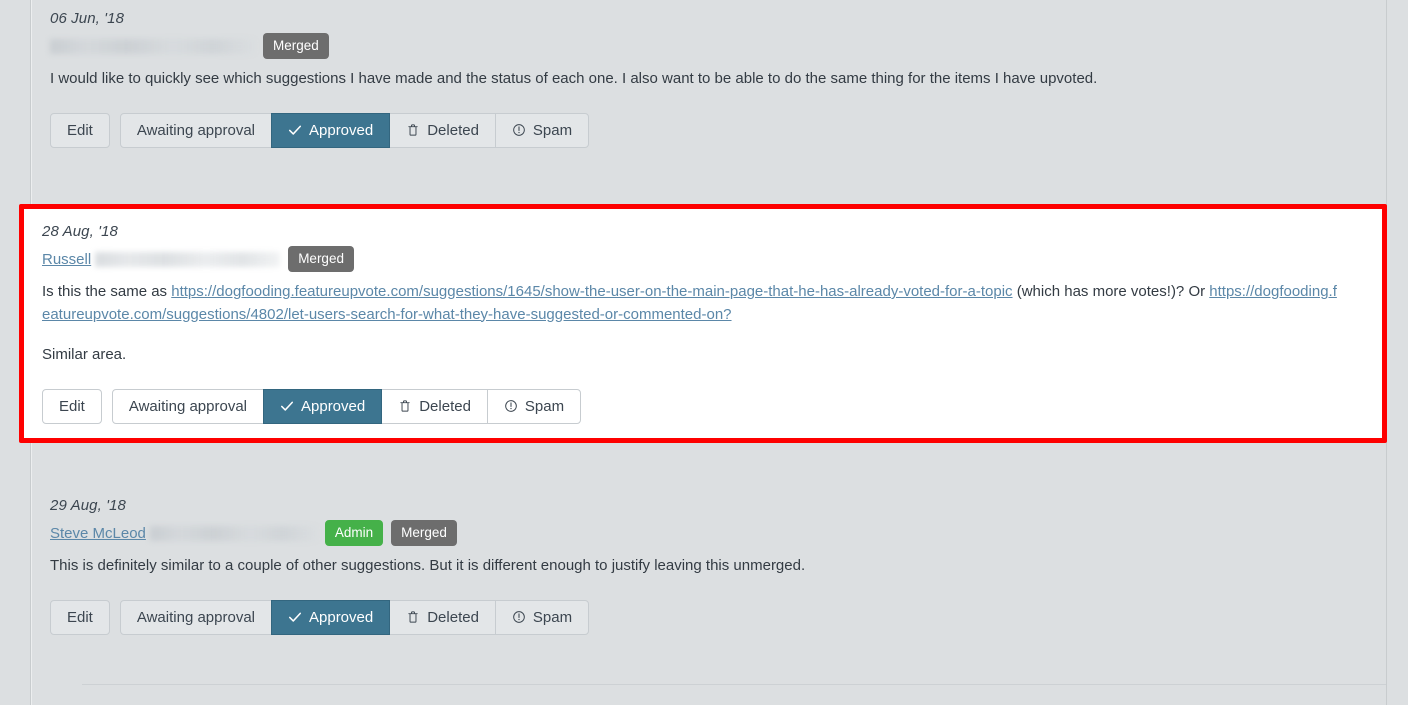 The image size is (1408, 705). What do you see at coordinates (66, 259) in the screenshot?
I see `author-link: Russell` at bounding box center [66, 259].